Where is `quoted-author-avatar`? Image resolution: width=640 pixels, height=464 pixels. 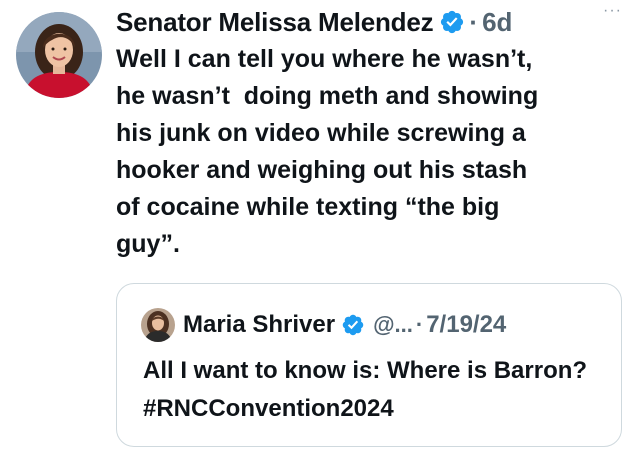
quoted-author-avatar is located at coordinates (158, 325).